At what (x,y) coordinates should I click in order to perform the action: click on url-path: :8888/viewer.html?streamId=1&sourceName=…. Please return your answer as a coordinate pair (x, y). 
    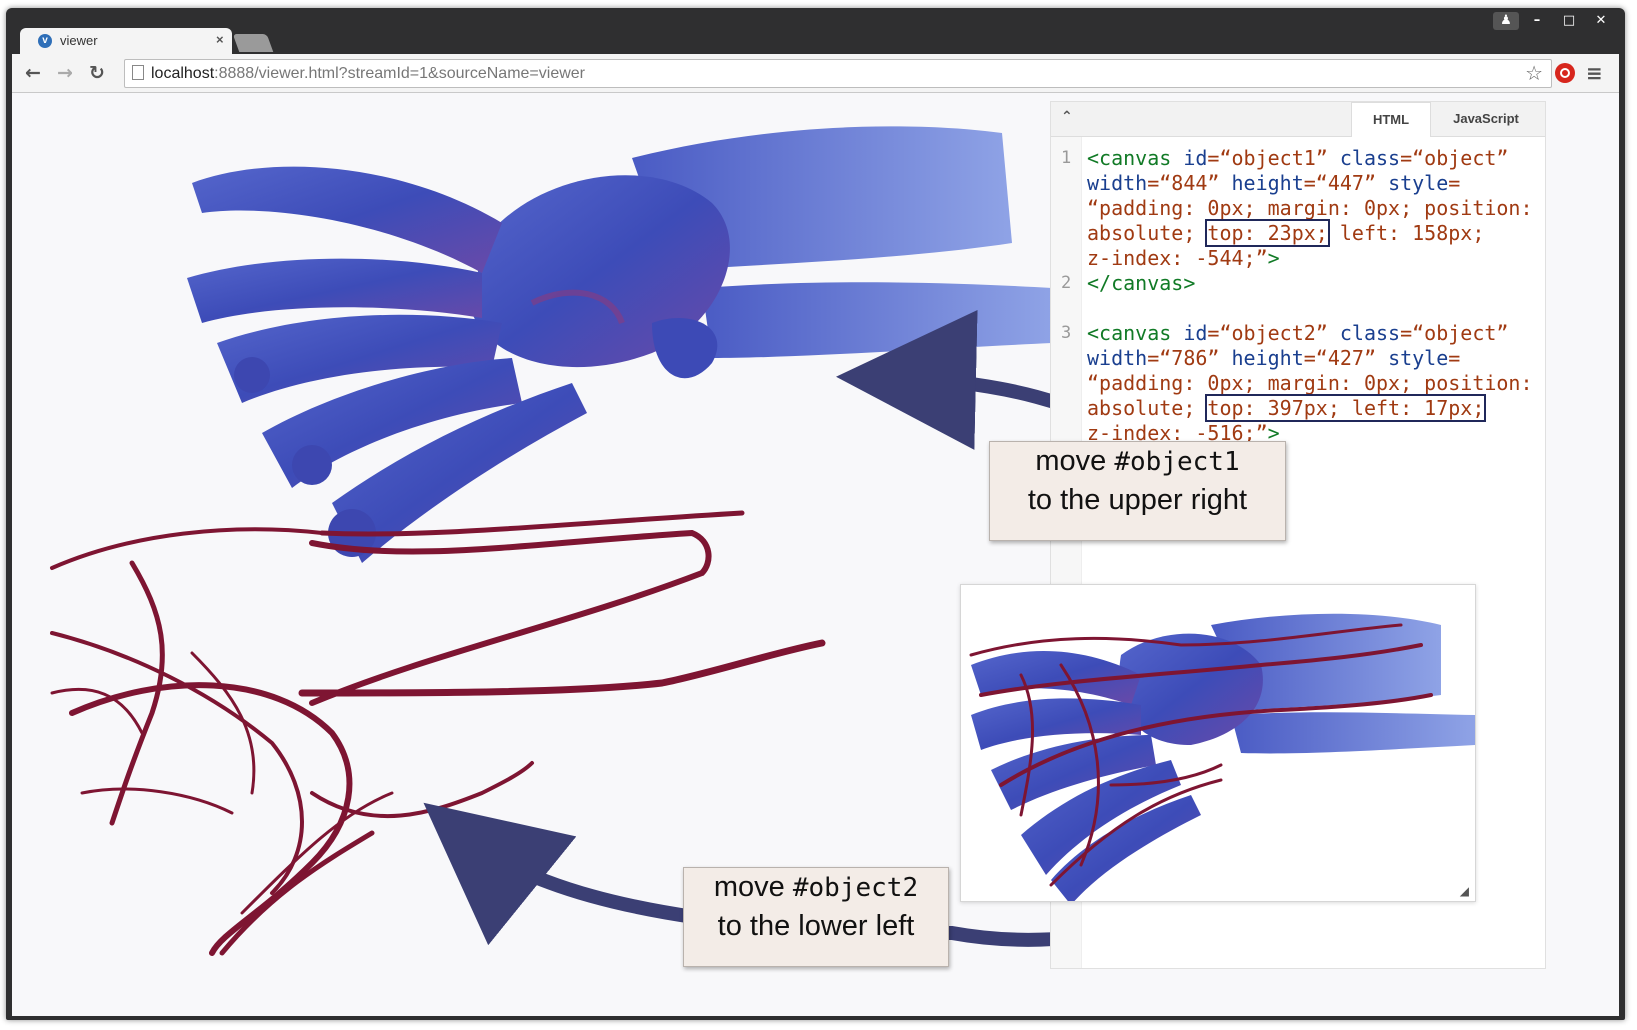
    Looking at the image, I should click on (399, 73).